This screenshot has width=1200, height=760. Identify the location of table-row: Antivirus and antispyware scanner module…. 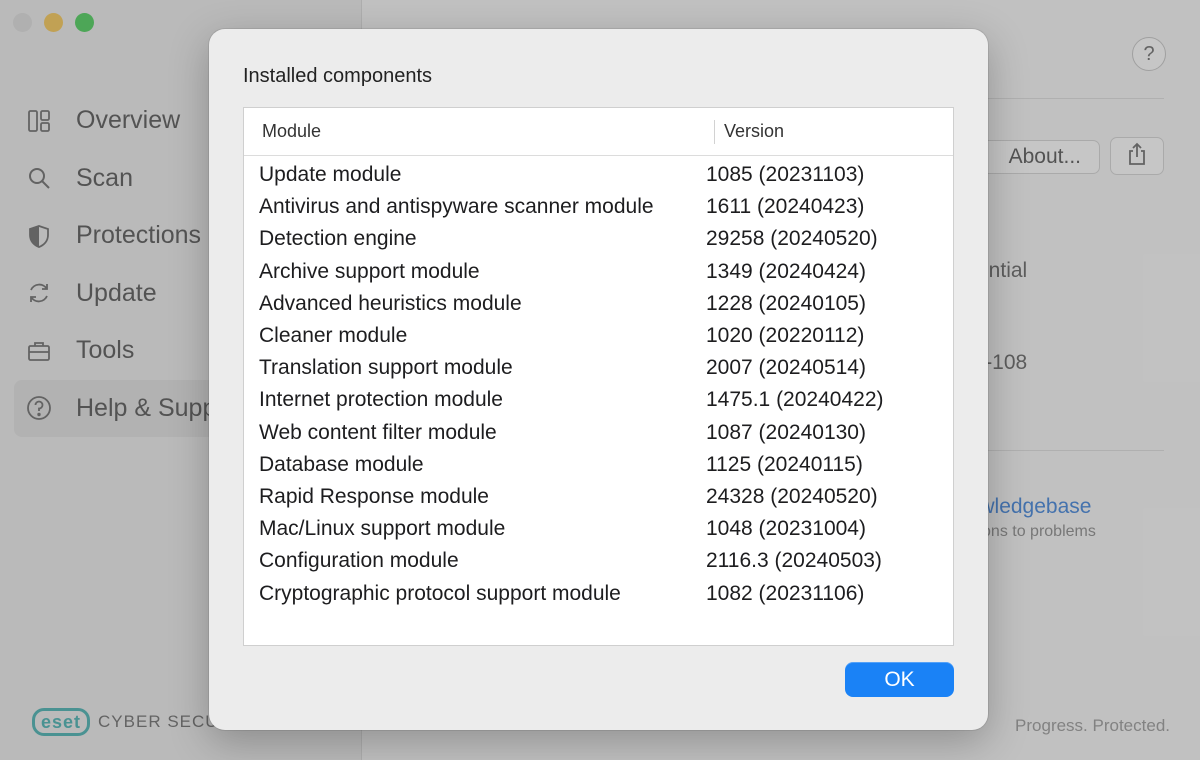
(598, 207).